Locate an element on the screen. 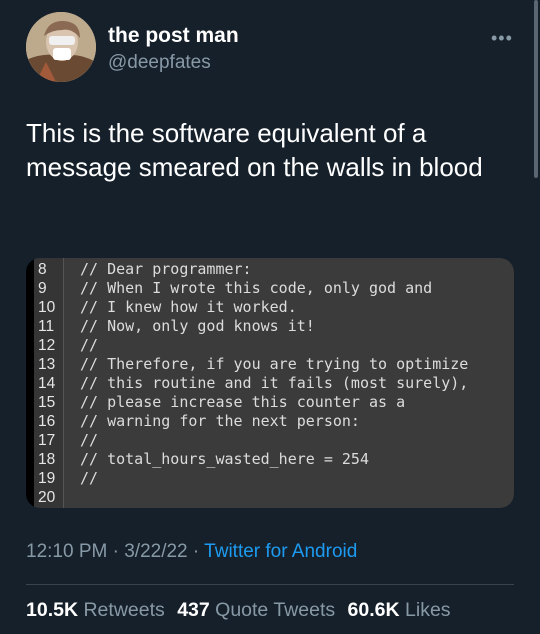  quote-tweets-stat: 437 Quote Tweets is located at coordinates (256, 610).